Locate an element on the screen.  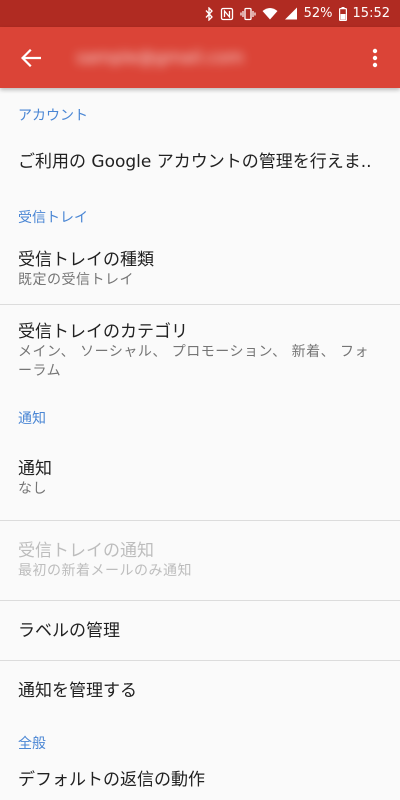
pref-title: 受信トレイのカテゴリ is located at coordinates (103, 331).